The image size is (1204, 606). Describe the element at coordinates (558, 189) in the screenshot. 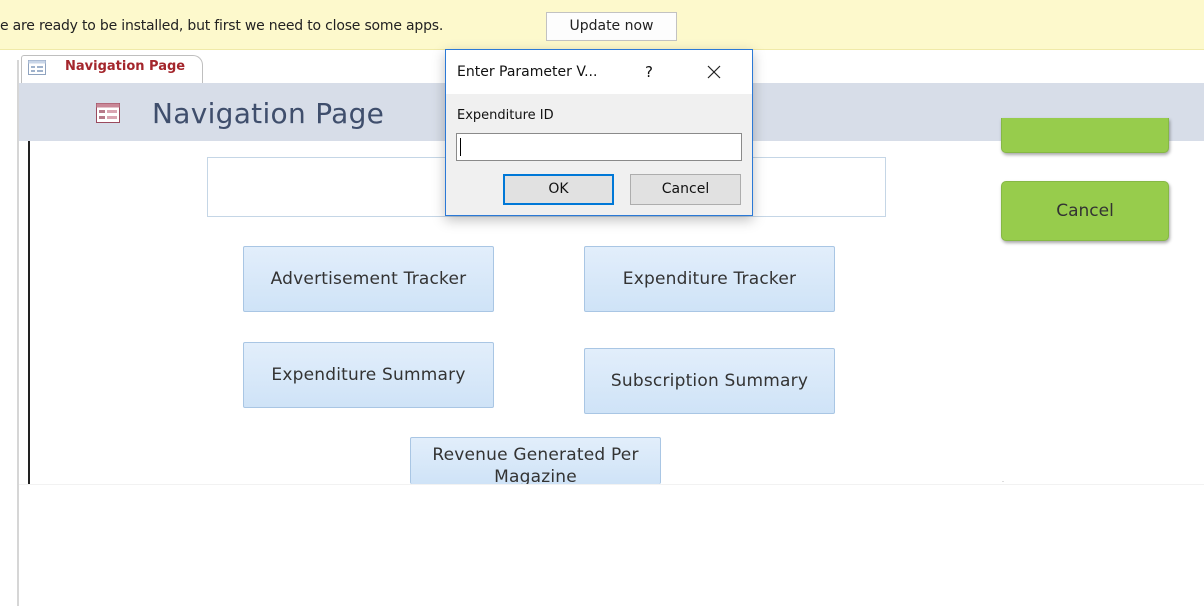

I see `ok-button: OK` at that location.